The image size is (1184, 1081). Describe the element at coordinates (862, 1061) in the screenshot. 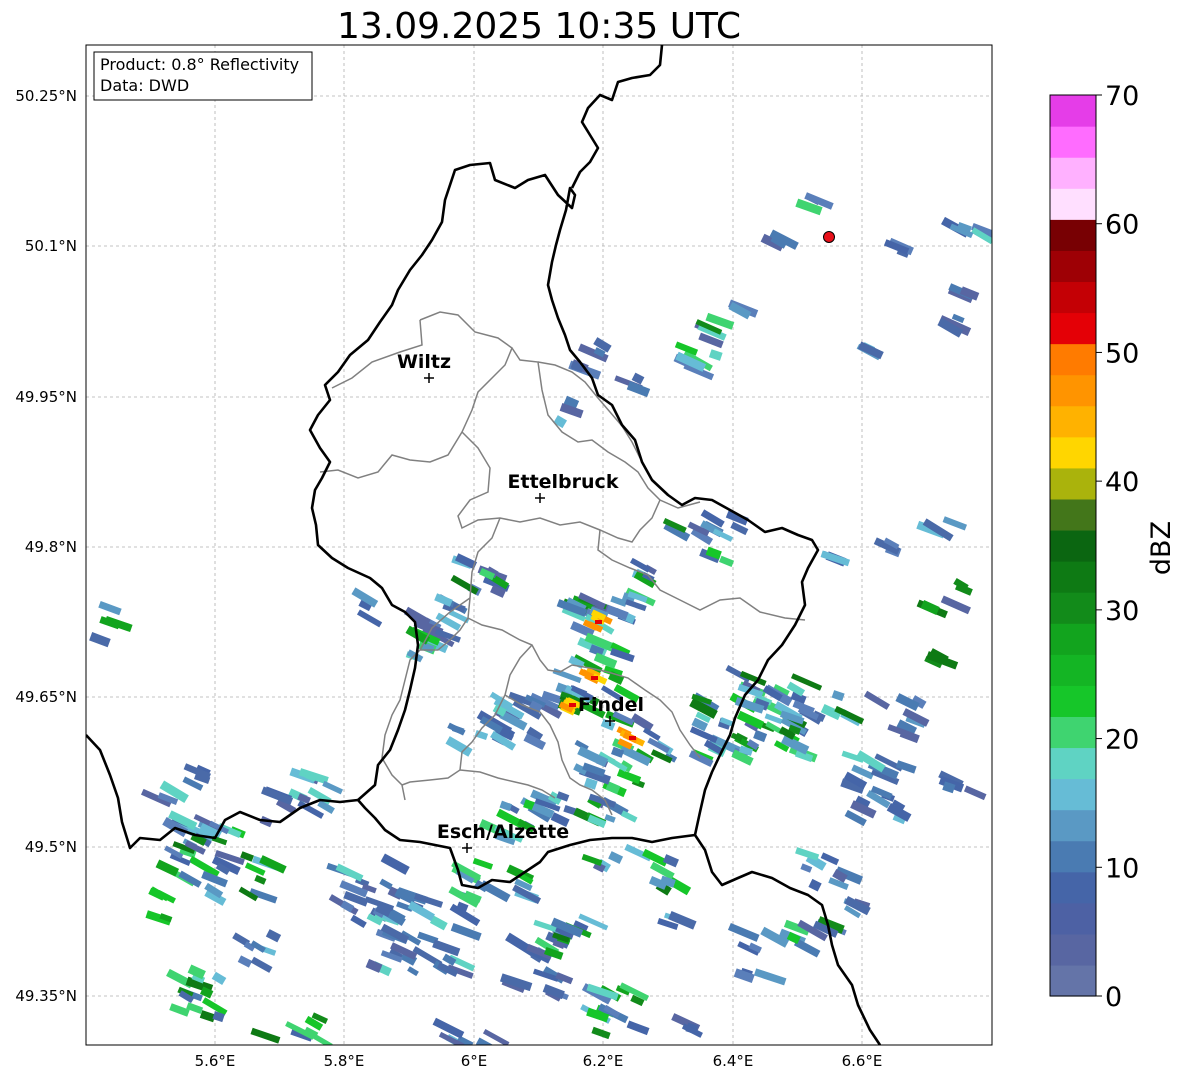

I see `lon-tick-label: 6.6°E` at that location.